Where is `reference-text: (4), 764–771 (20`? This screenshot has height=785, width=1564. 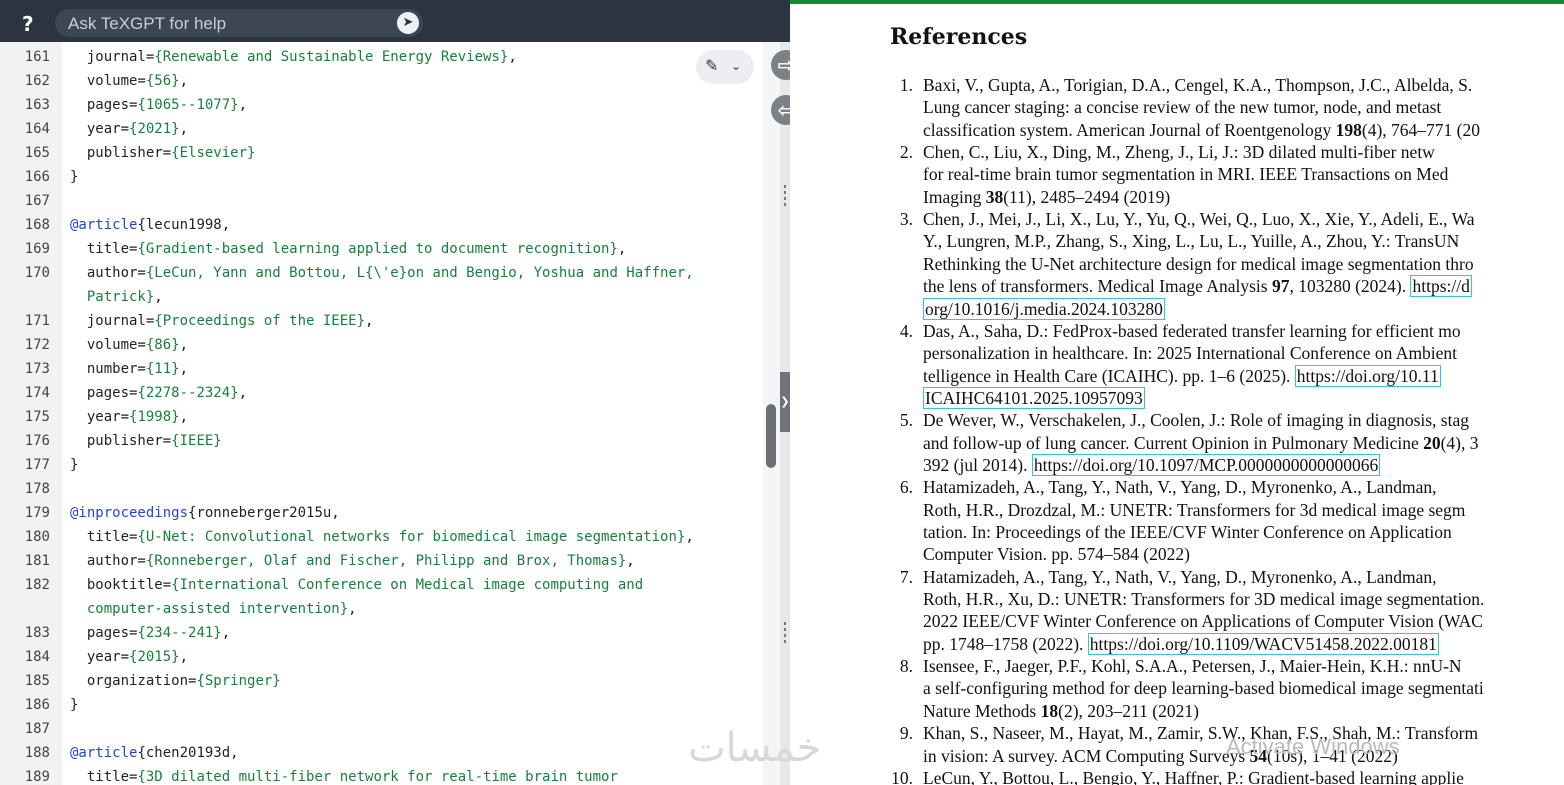
reference-text: (4), 764–771 (20 is located at coordinates (1420, 129).